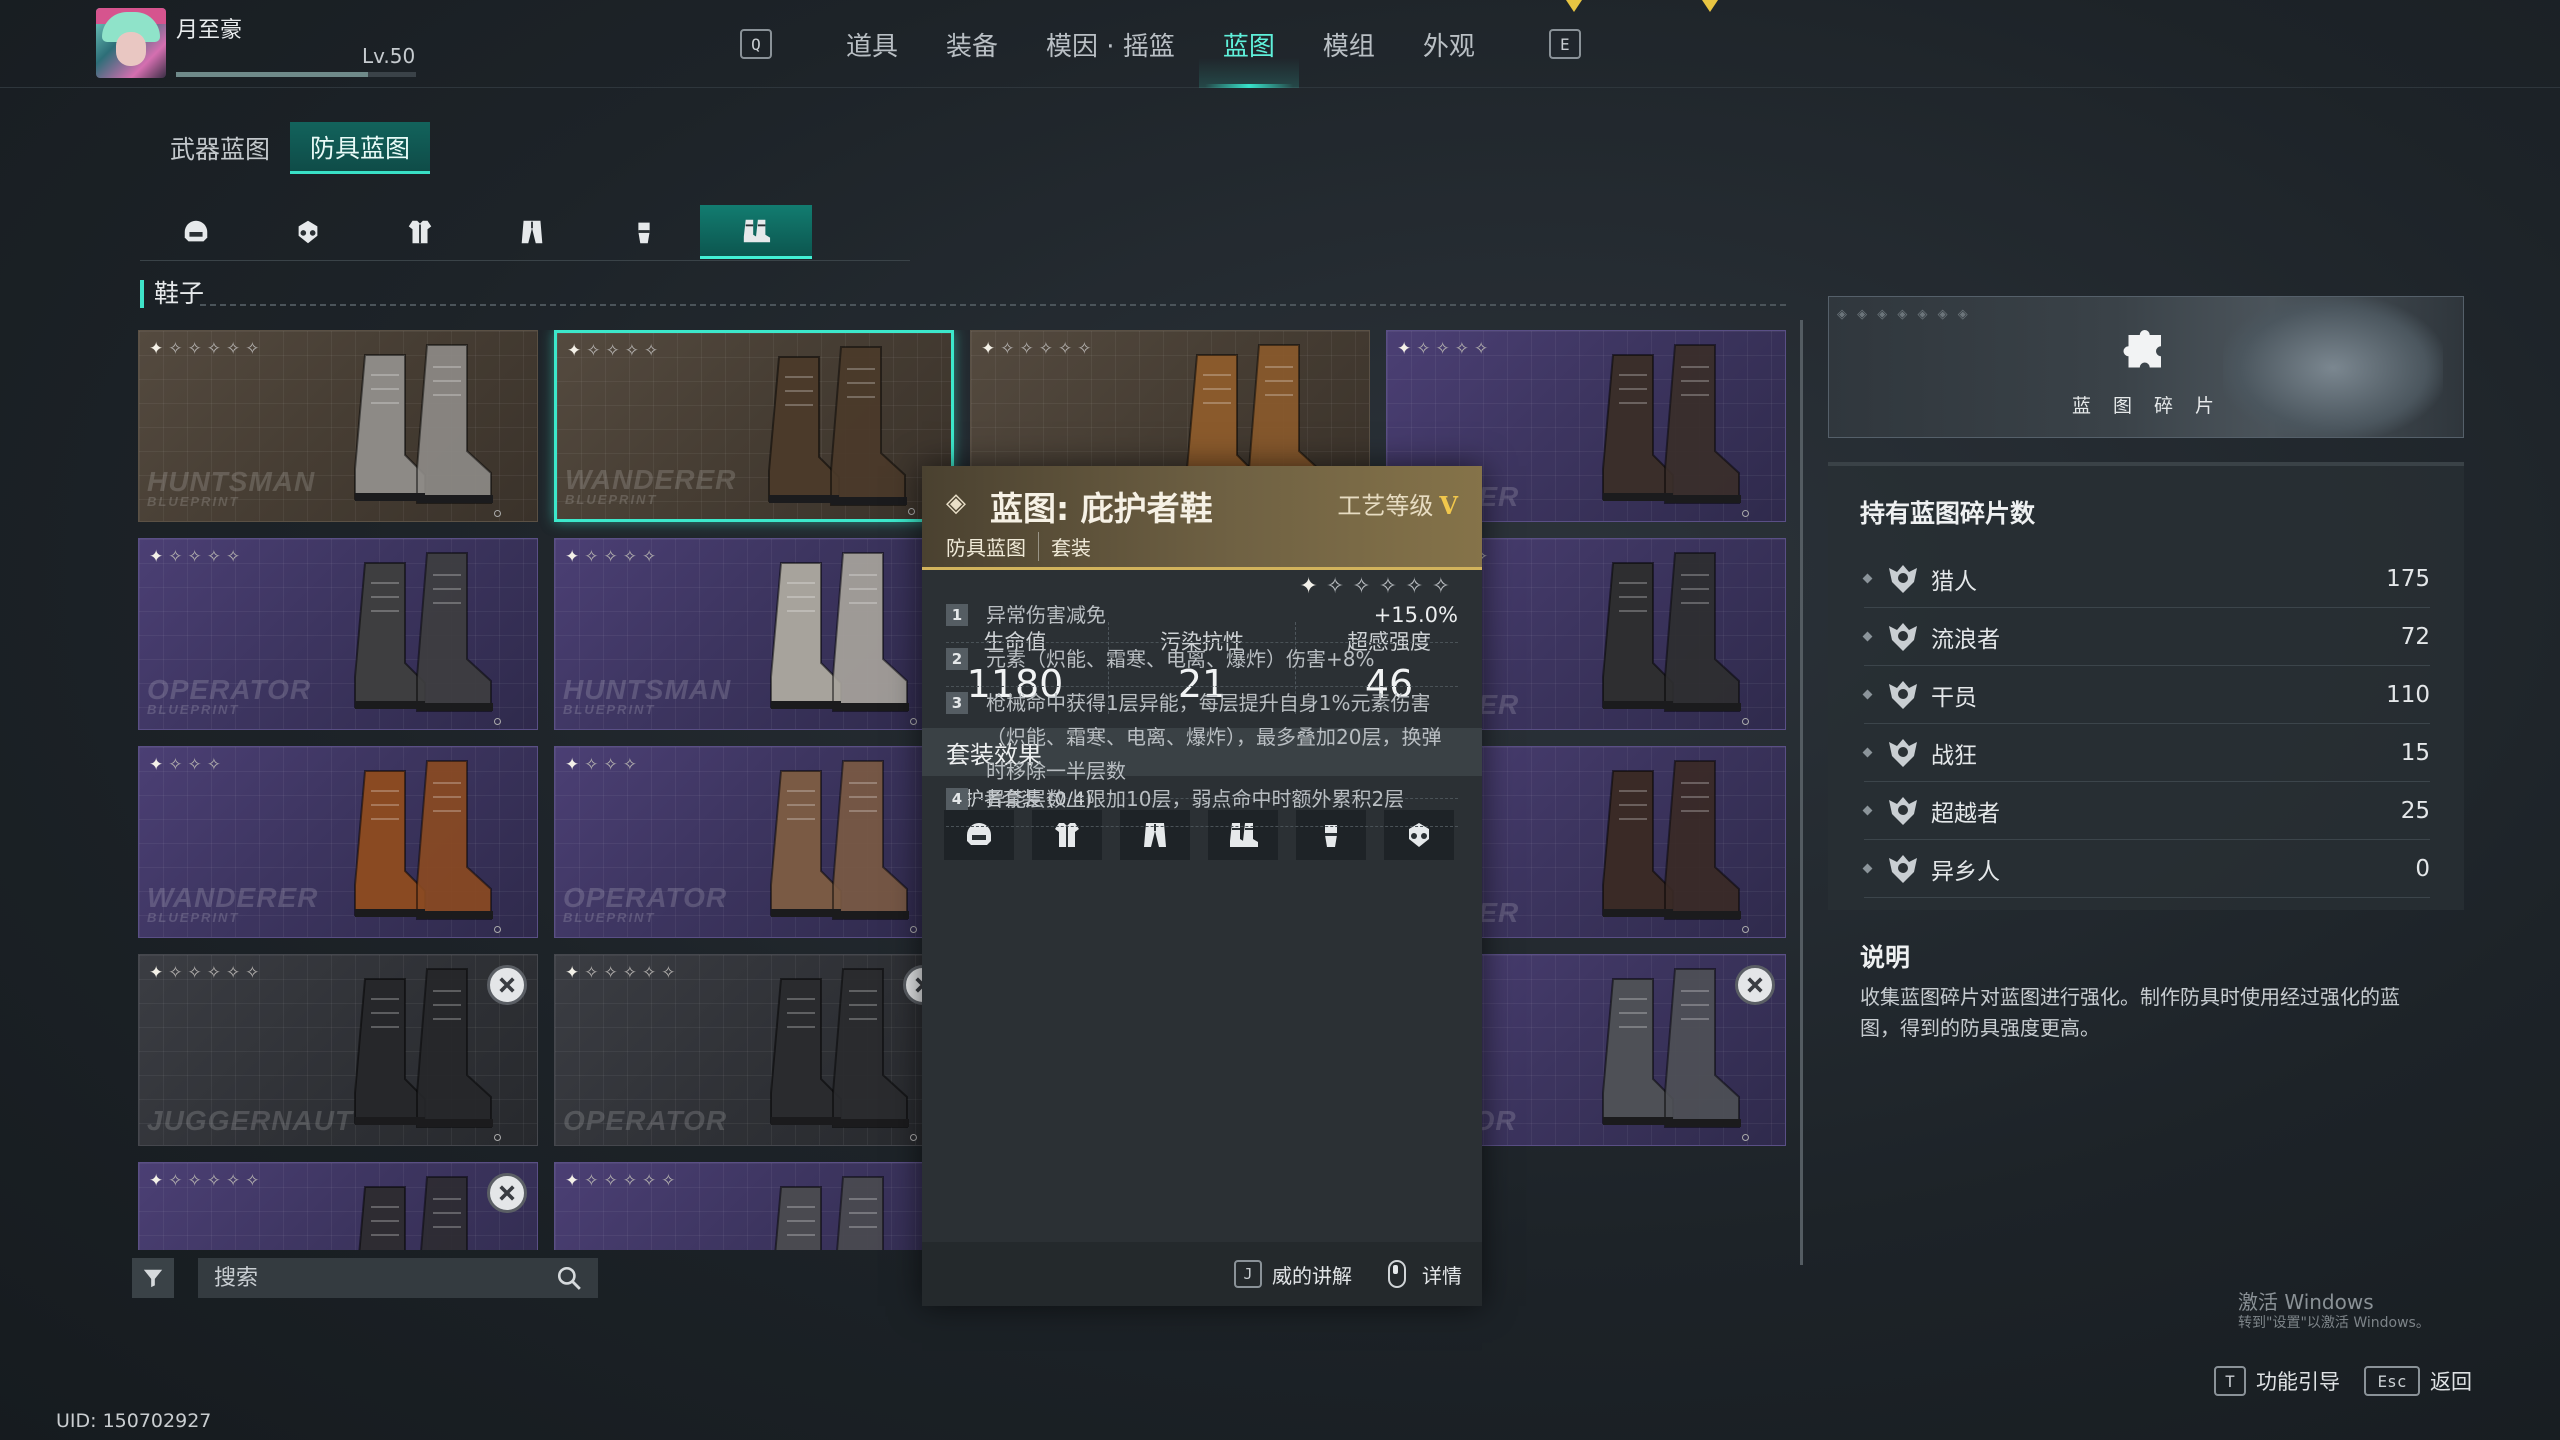 The width and height of the screenshot is (2560, 1440). What do you see at coordinates (756, 44) in the screenshot?
I see `nav-left-key: Q` at bounding box center [756, 44].